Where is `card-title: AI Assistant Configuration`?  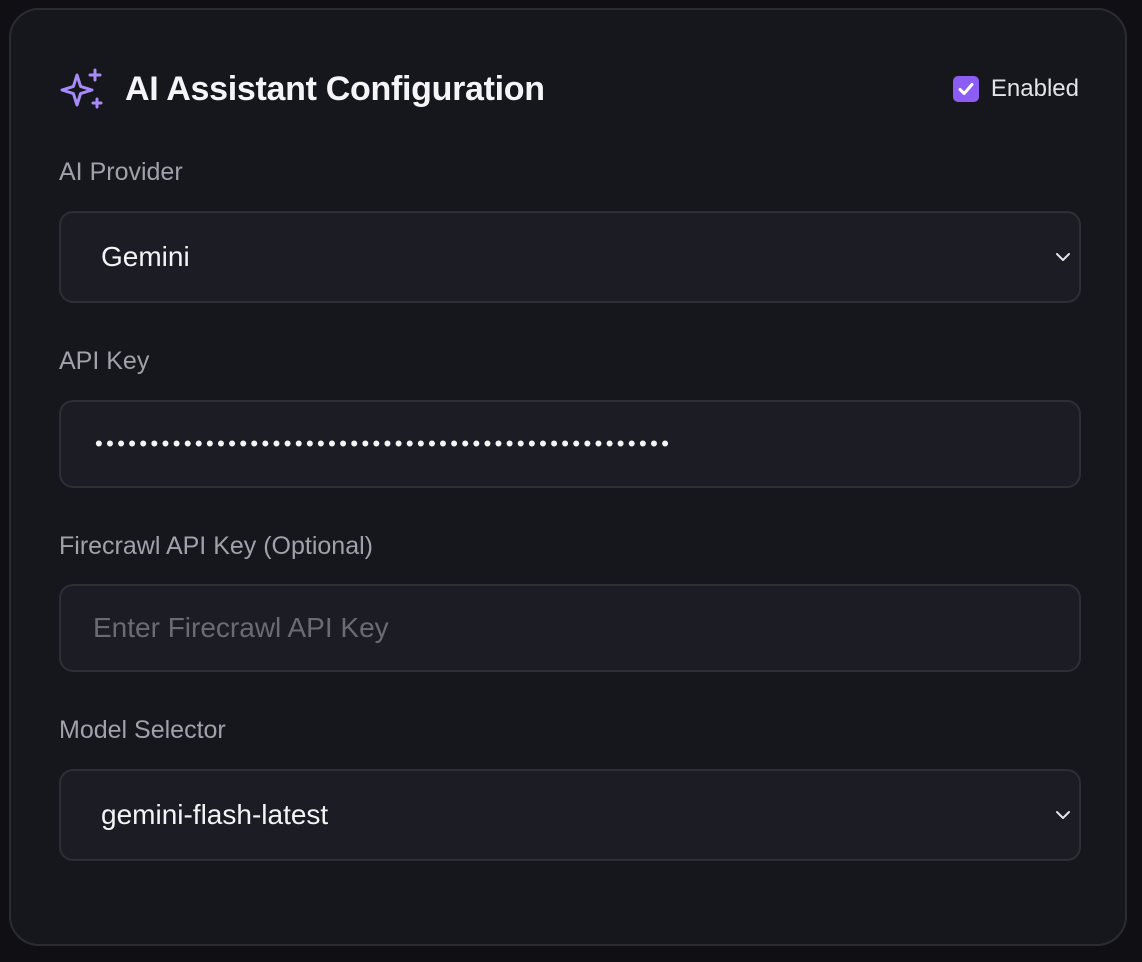 card-title: AI Assistant Configuration is located at coordinates (335, 88).